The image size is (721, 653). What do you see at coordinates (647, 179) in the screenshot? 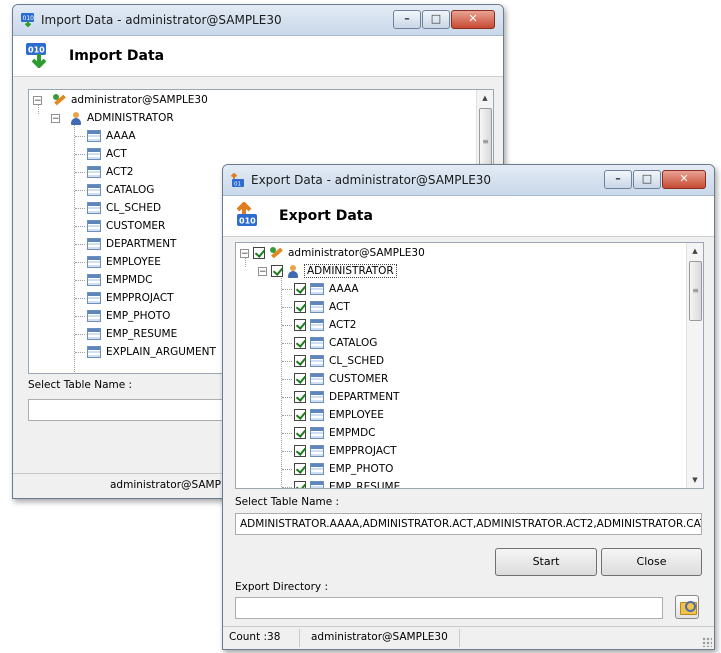
I see `export-maximize-button: □` at bounding box center [647, 179].